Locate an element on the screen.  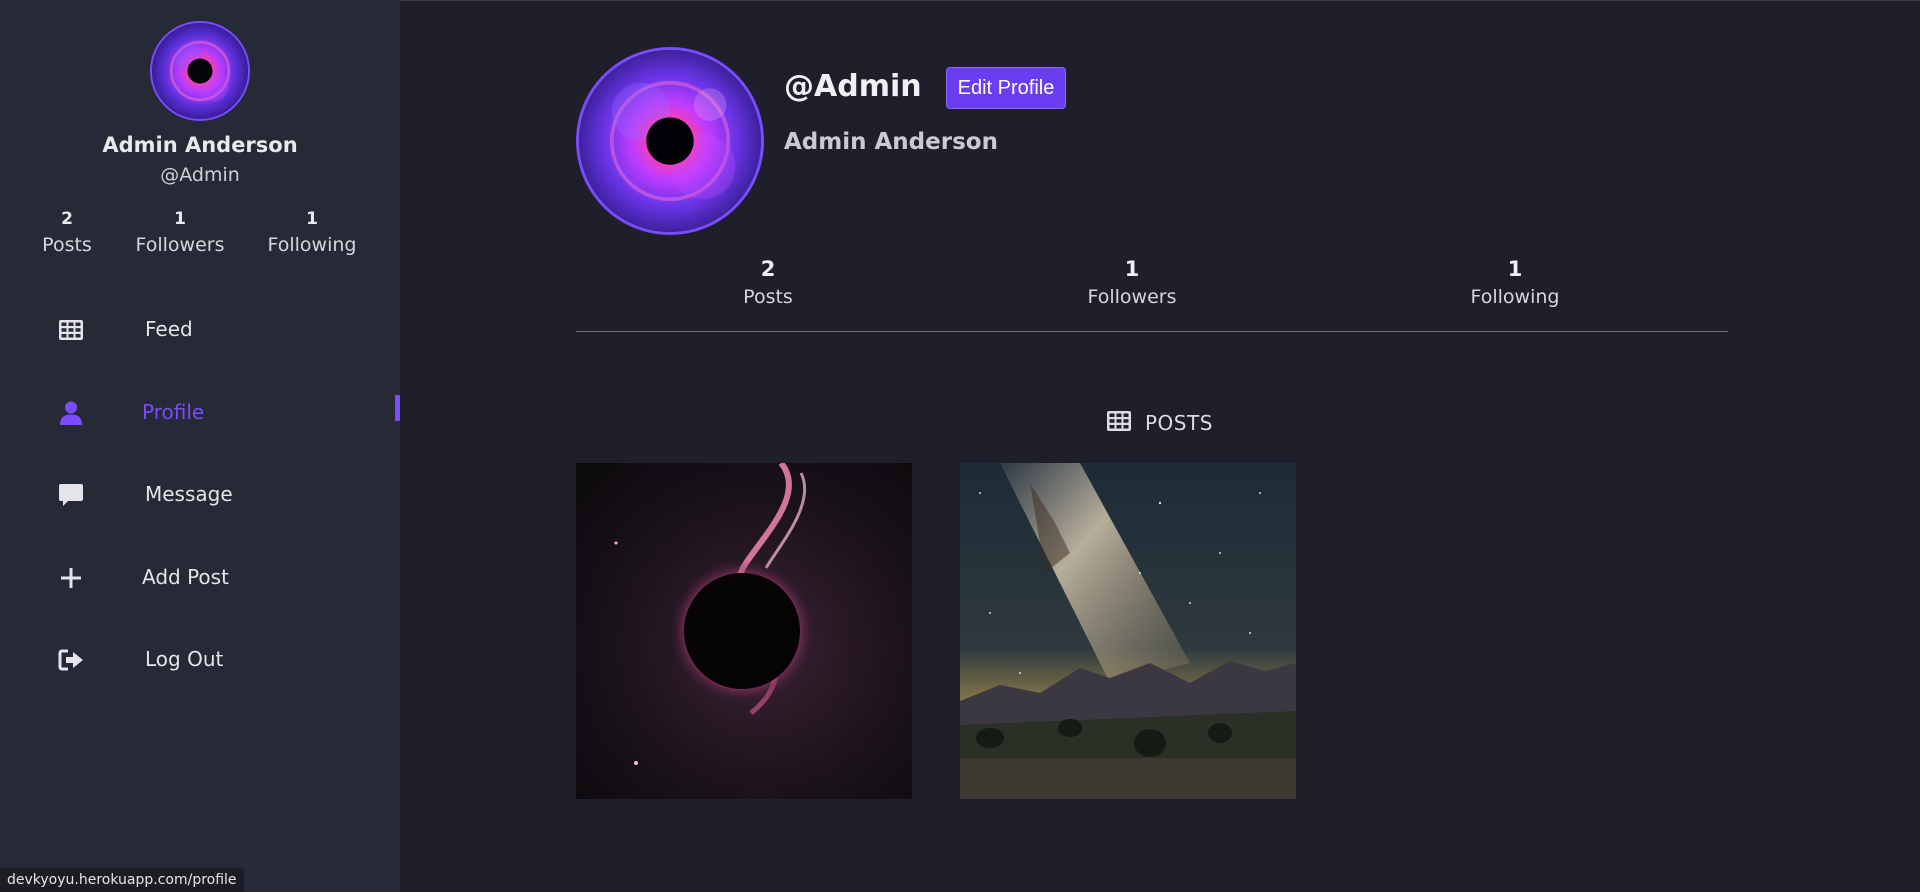
post-image-black-hole is located at coordinates (744, 631).